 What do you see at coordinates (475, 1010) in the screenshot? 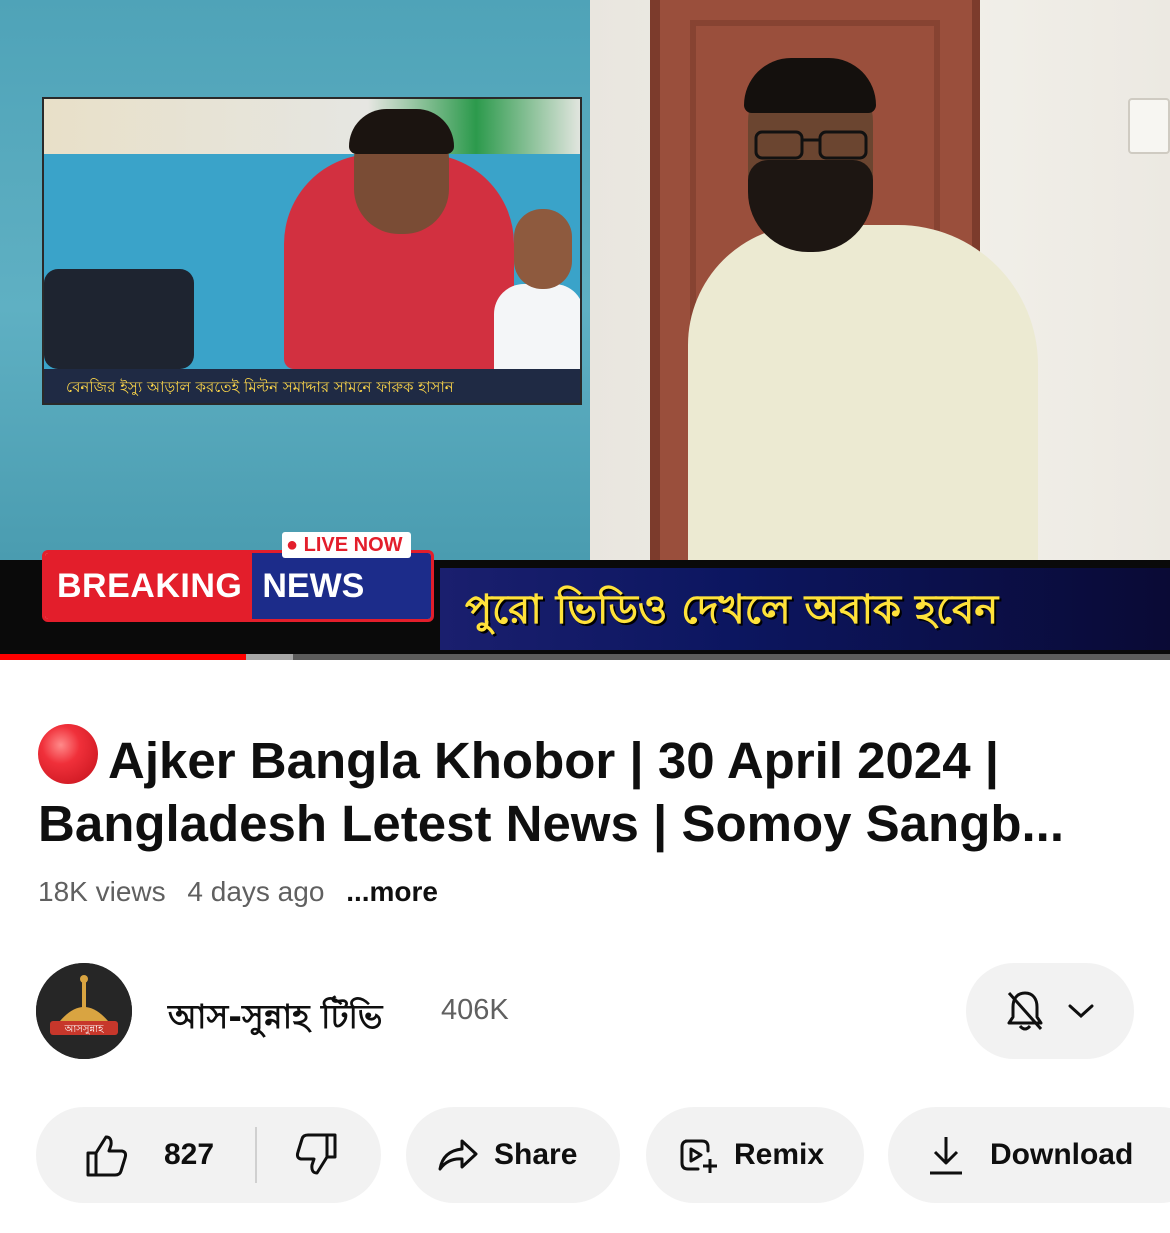
I see `subscriber-count: 406K` at bounding box center [475, 1010].